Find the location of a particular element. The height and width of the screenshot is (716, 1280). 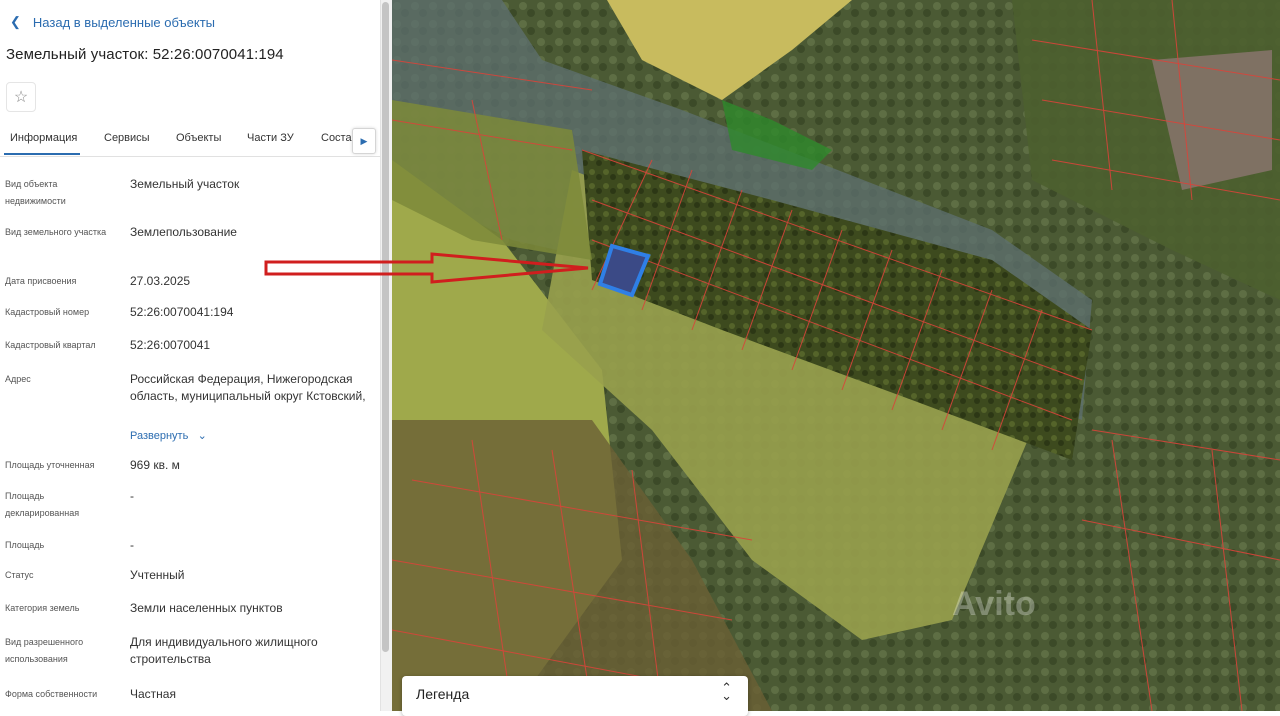

field-value: Земли населенных пунктов is located at coordinates (206, 608).